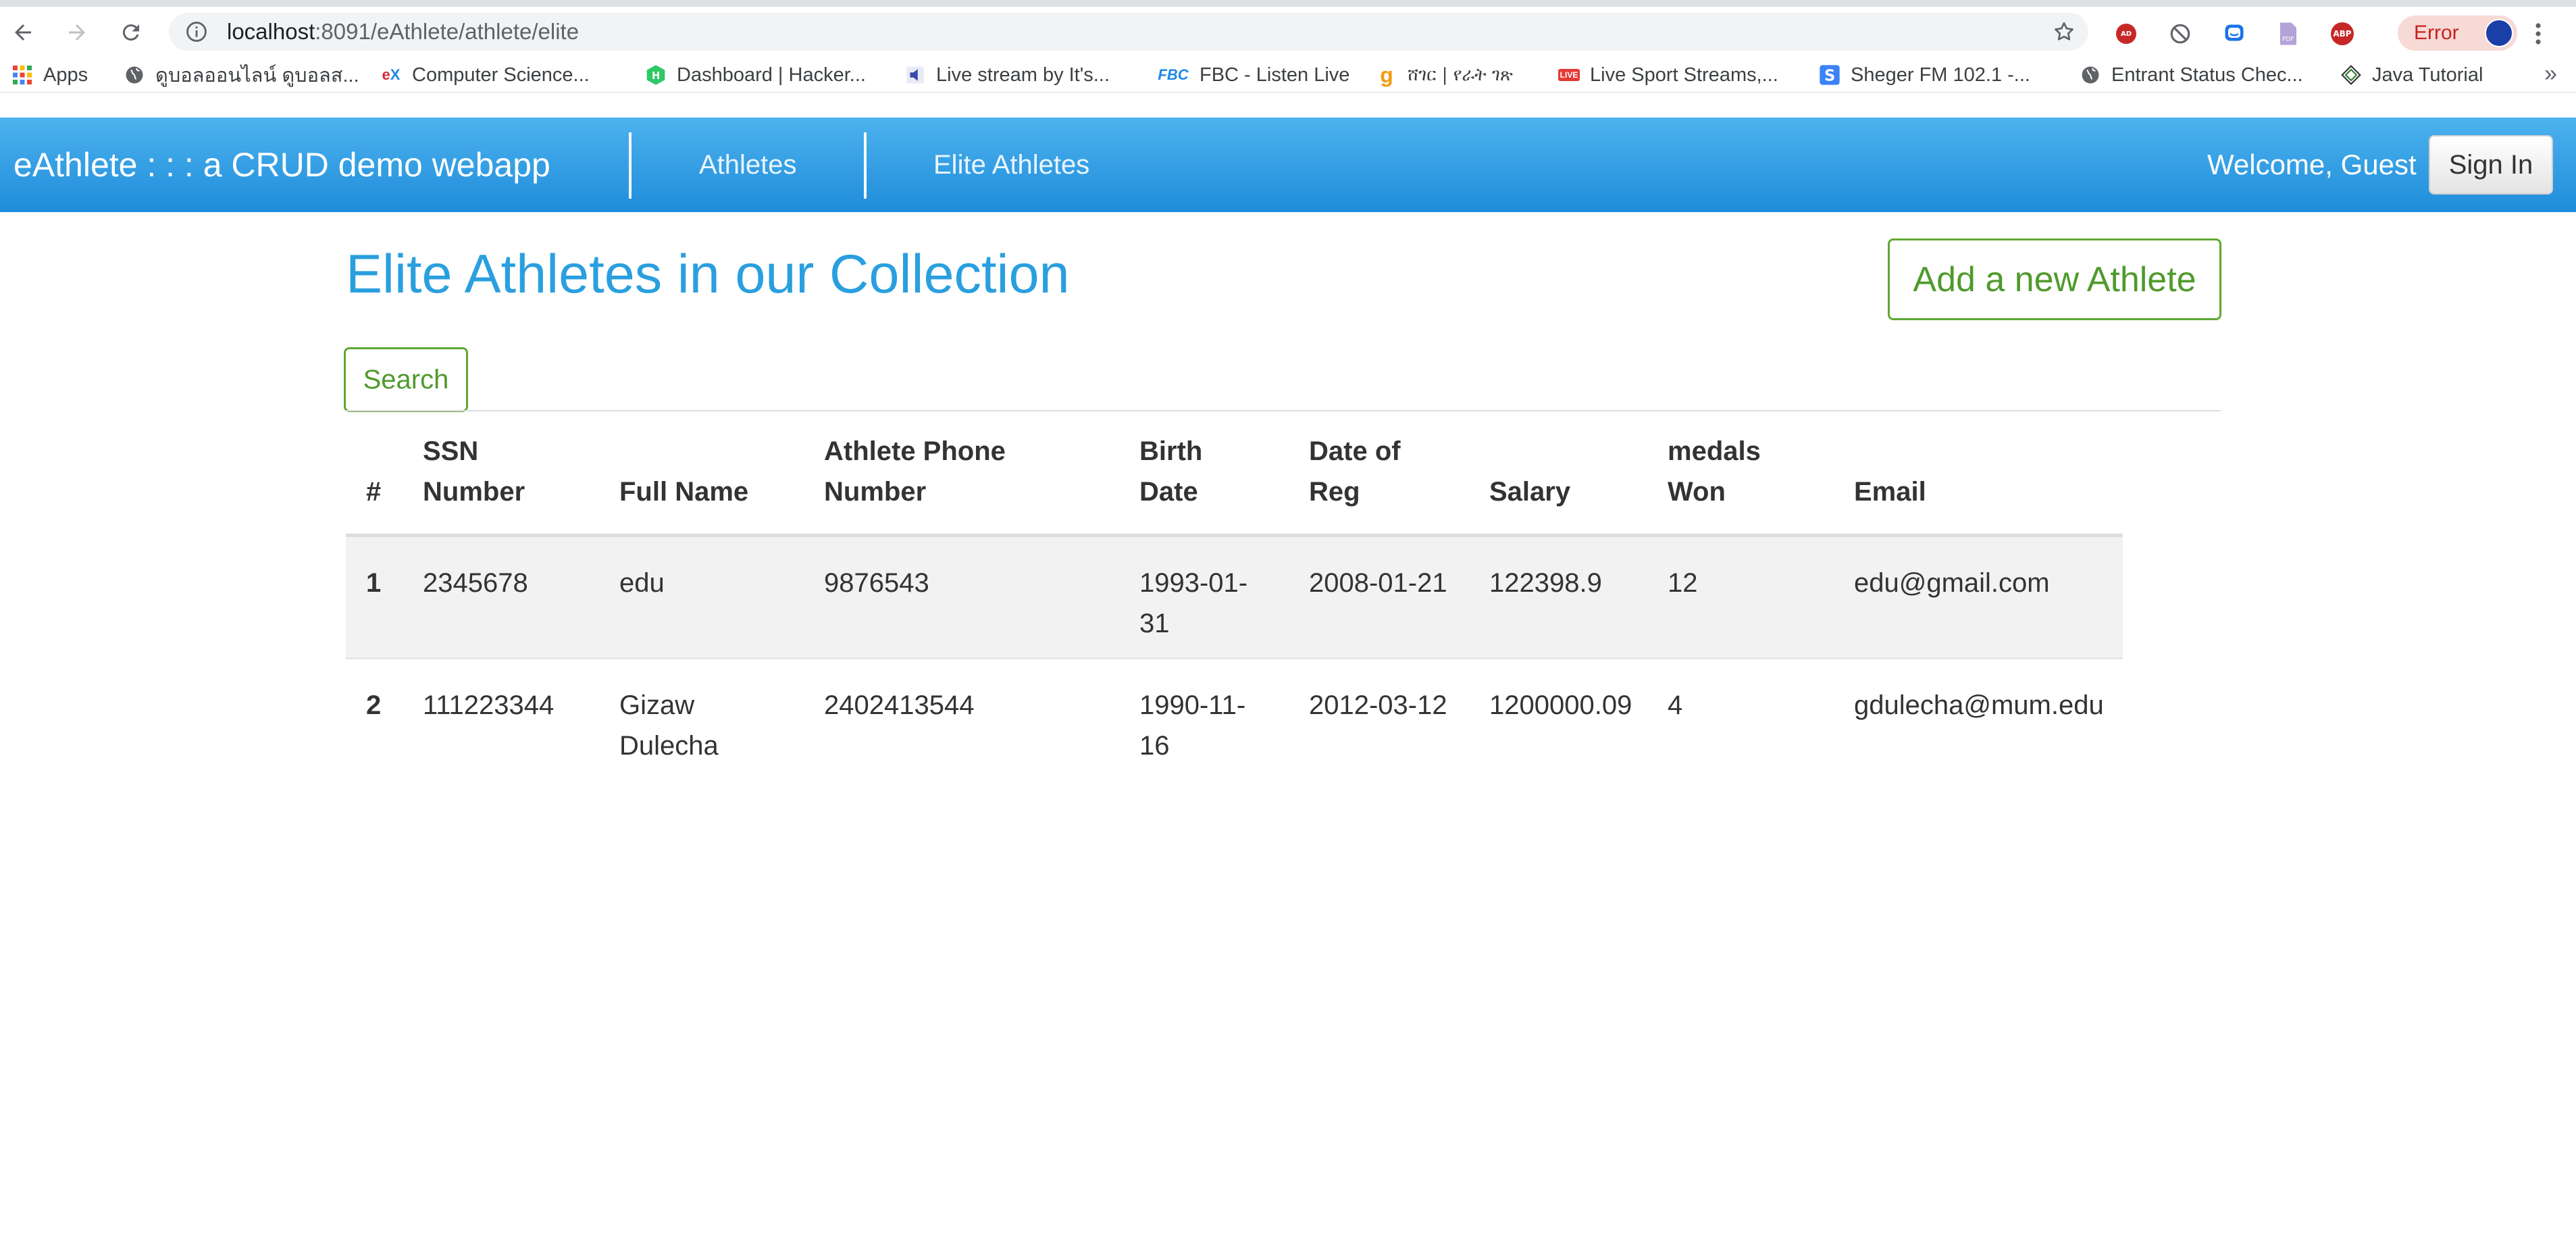 The height and width of the screenshot is (1243, 2576). What do you see at coordinates (131, 33) in the screenshot?
I see `reload-icon` at bounding box center [131, 33].